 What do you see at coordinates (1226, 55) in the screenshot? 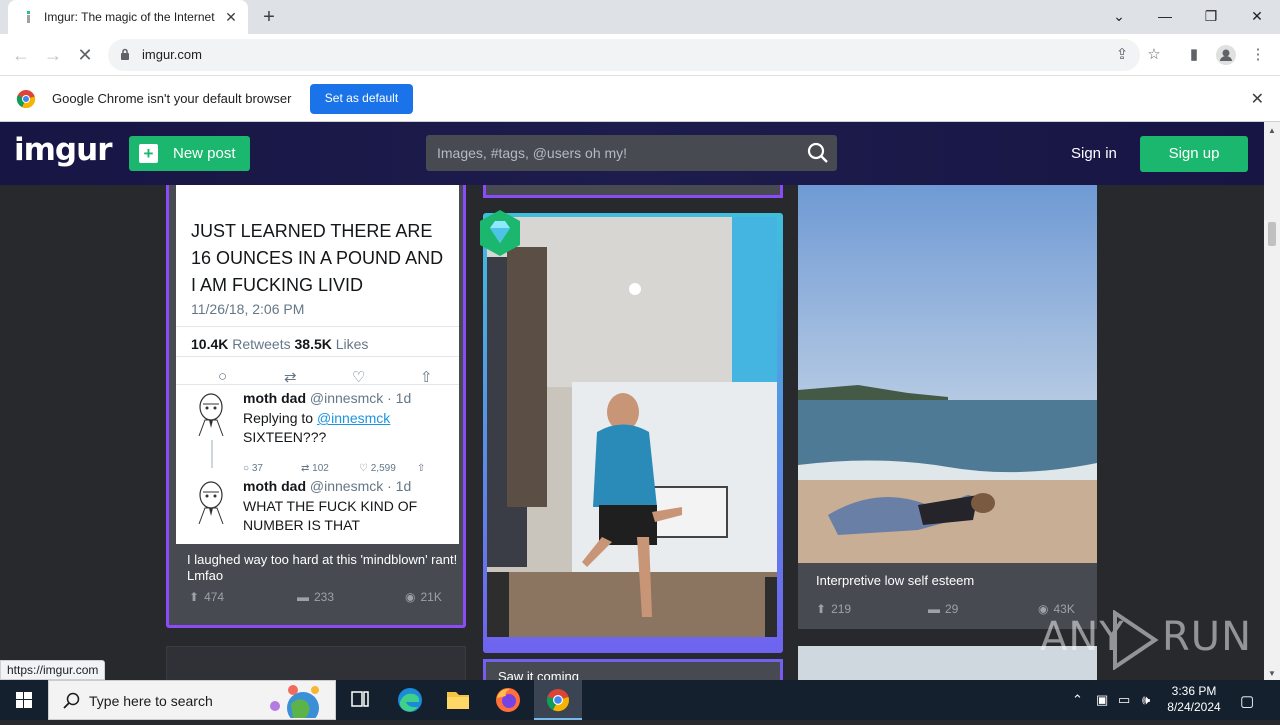
I see `profile-avatar-icon` at bounding box center [1226, 55].